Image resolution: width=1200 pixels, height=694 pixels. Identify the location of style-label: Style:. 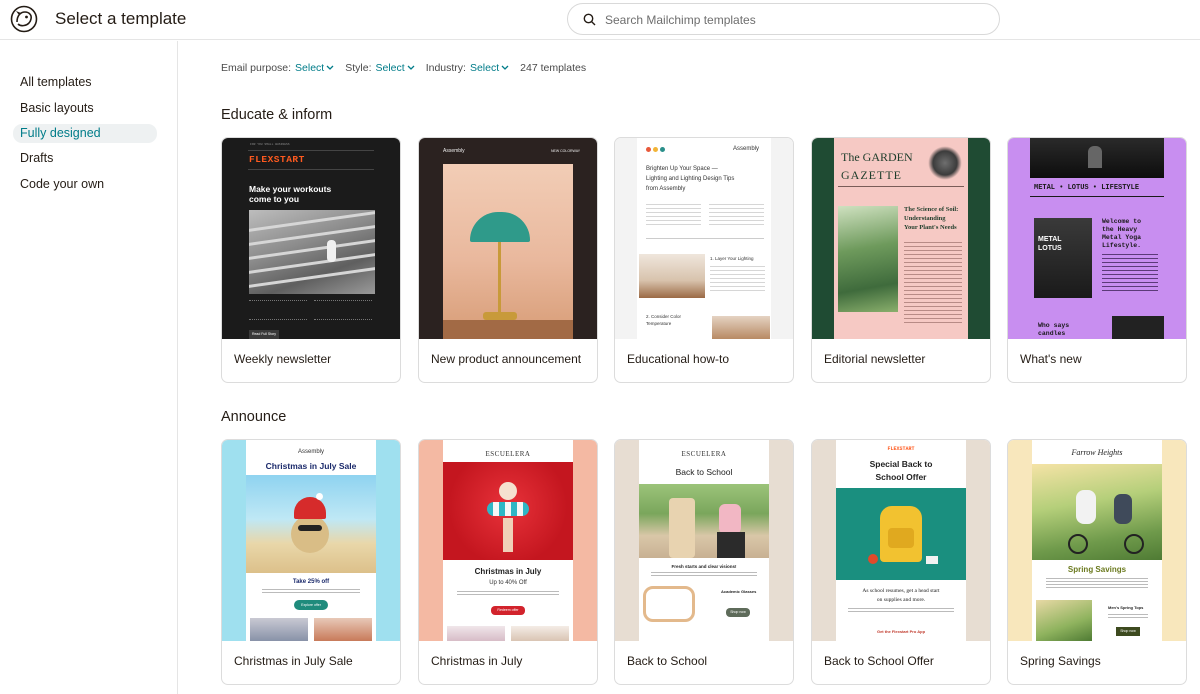
(358, 68).